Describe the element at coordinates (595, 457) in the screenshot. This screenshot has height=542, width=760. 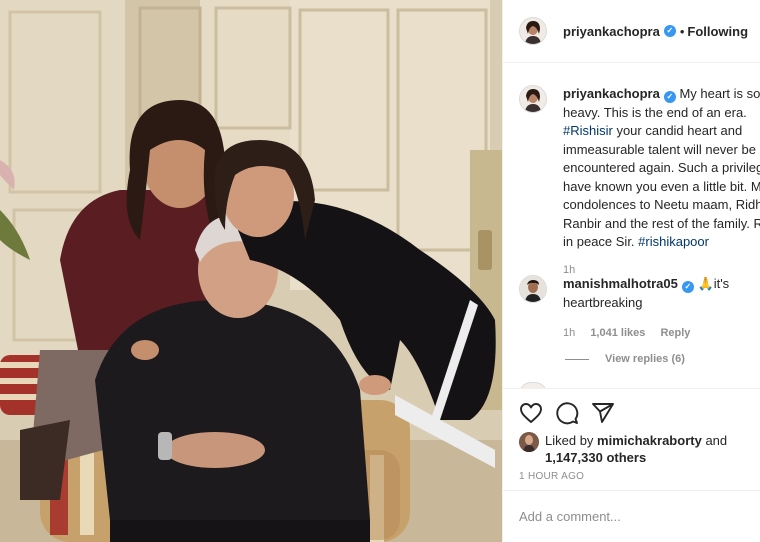
I see `likes-count: 1,147,330 others` at that location.